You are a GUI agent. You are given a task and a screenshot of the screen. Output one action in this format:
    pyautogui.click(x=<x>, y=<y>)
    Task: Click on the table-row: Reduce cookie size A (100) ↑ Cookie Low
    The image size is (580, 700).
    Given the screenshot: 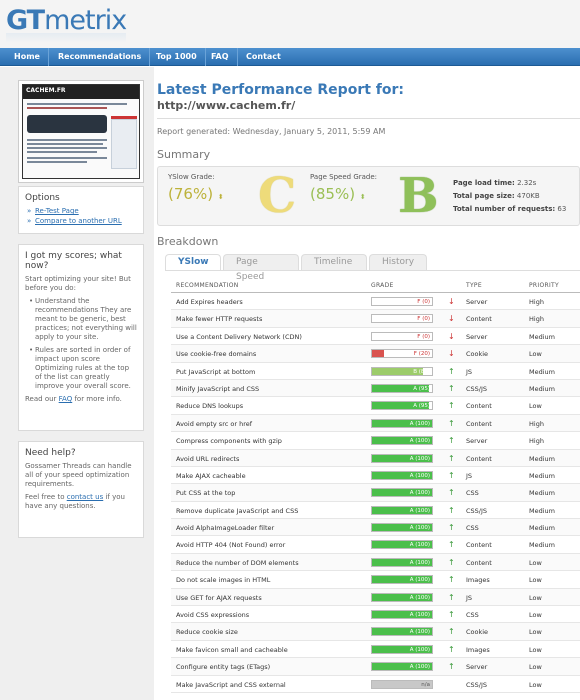 What is the action you would take?
    pyautogui.click(x=375, y=632)
    